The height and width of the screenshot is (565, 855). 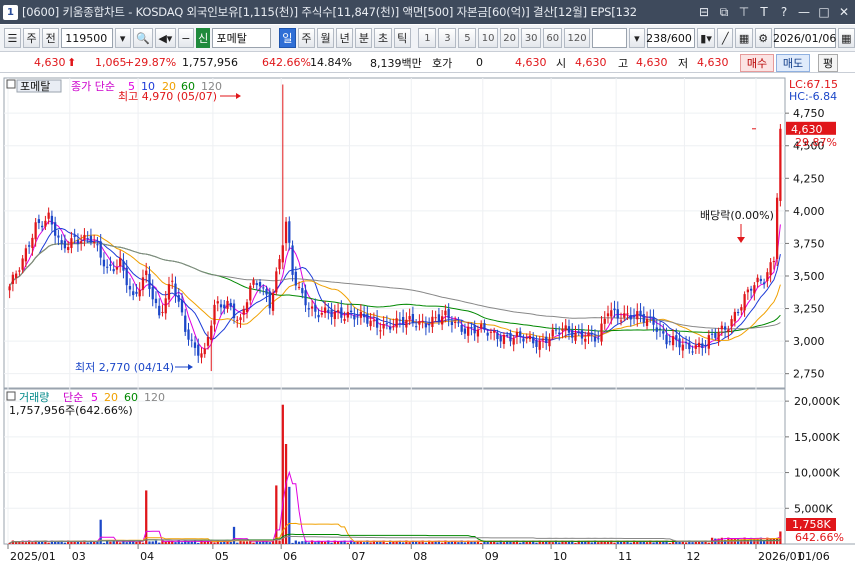 I want to click on price-tick-label: 3,750, so click(x=809, y=243).